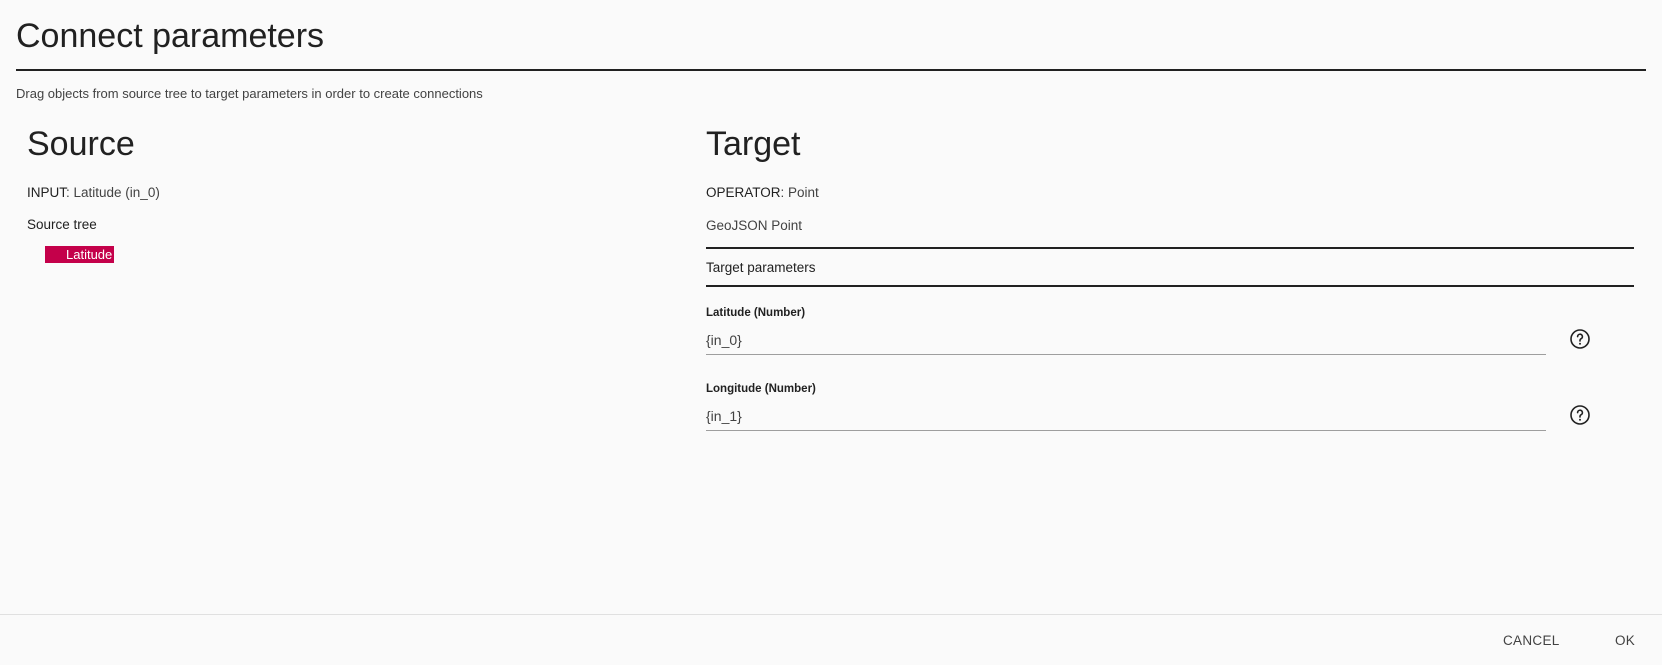  What do you see at coordinates (831, 639) in the screenshot?
I see `dialog-footer: CANCEL OK` at bounding box center [831, 639].